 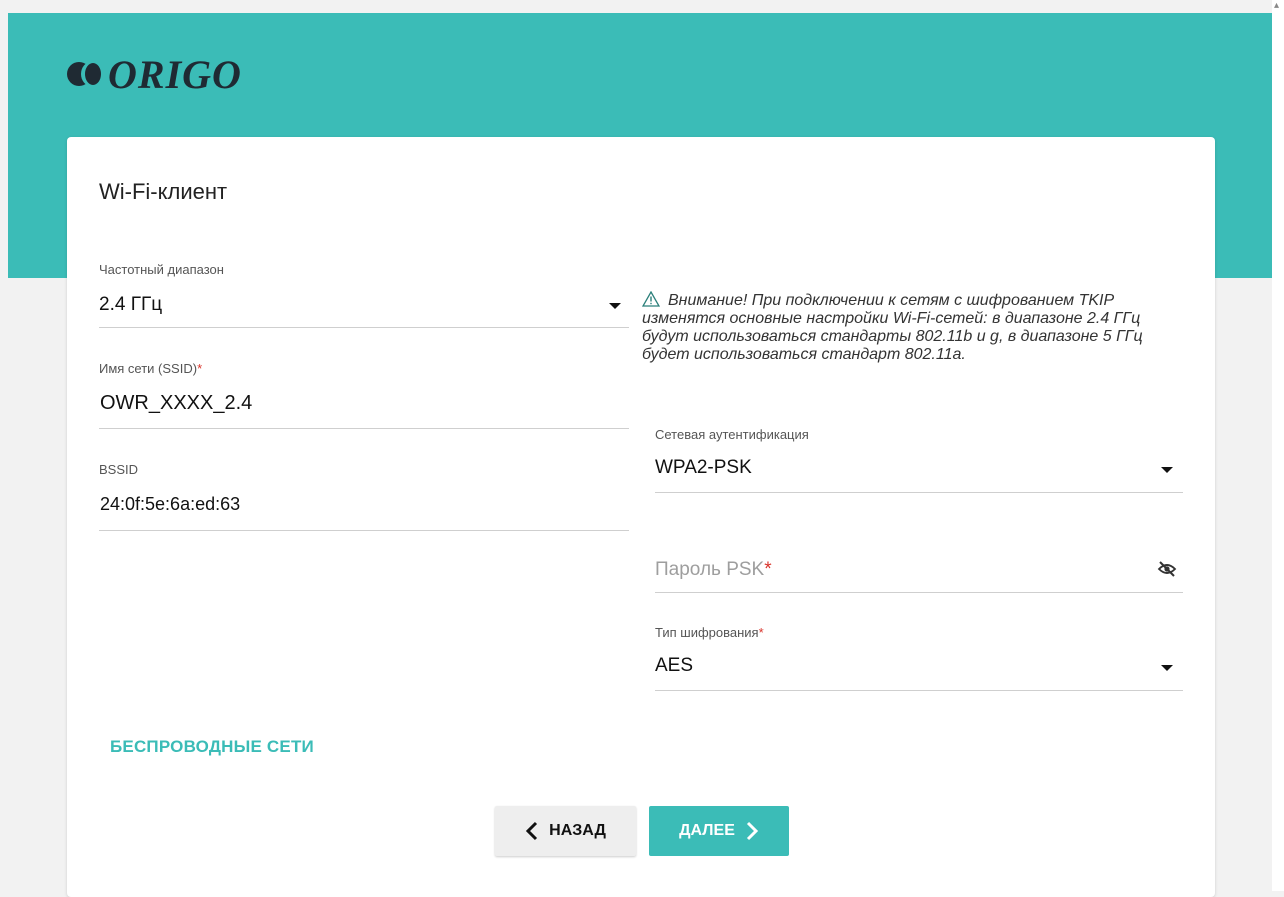 I want to click on cipher-value: AES, so click(x=674, y=665).